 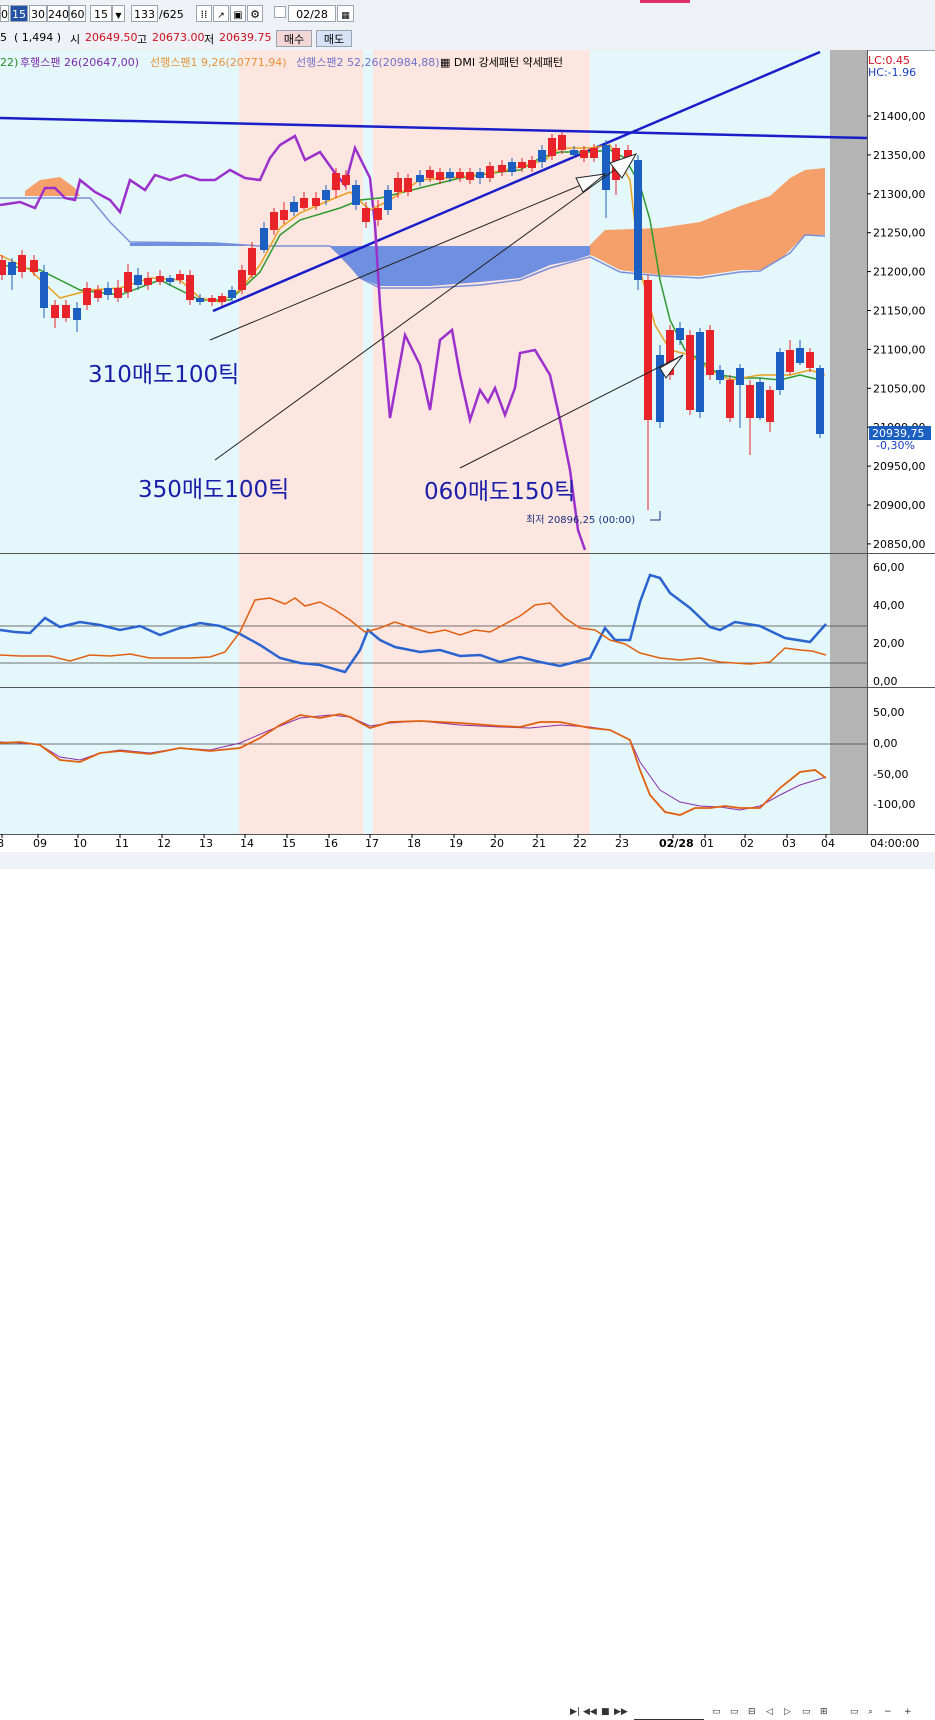 I want to click on period-button-15: 15, so click(x=19, y=13).